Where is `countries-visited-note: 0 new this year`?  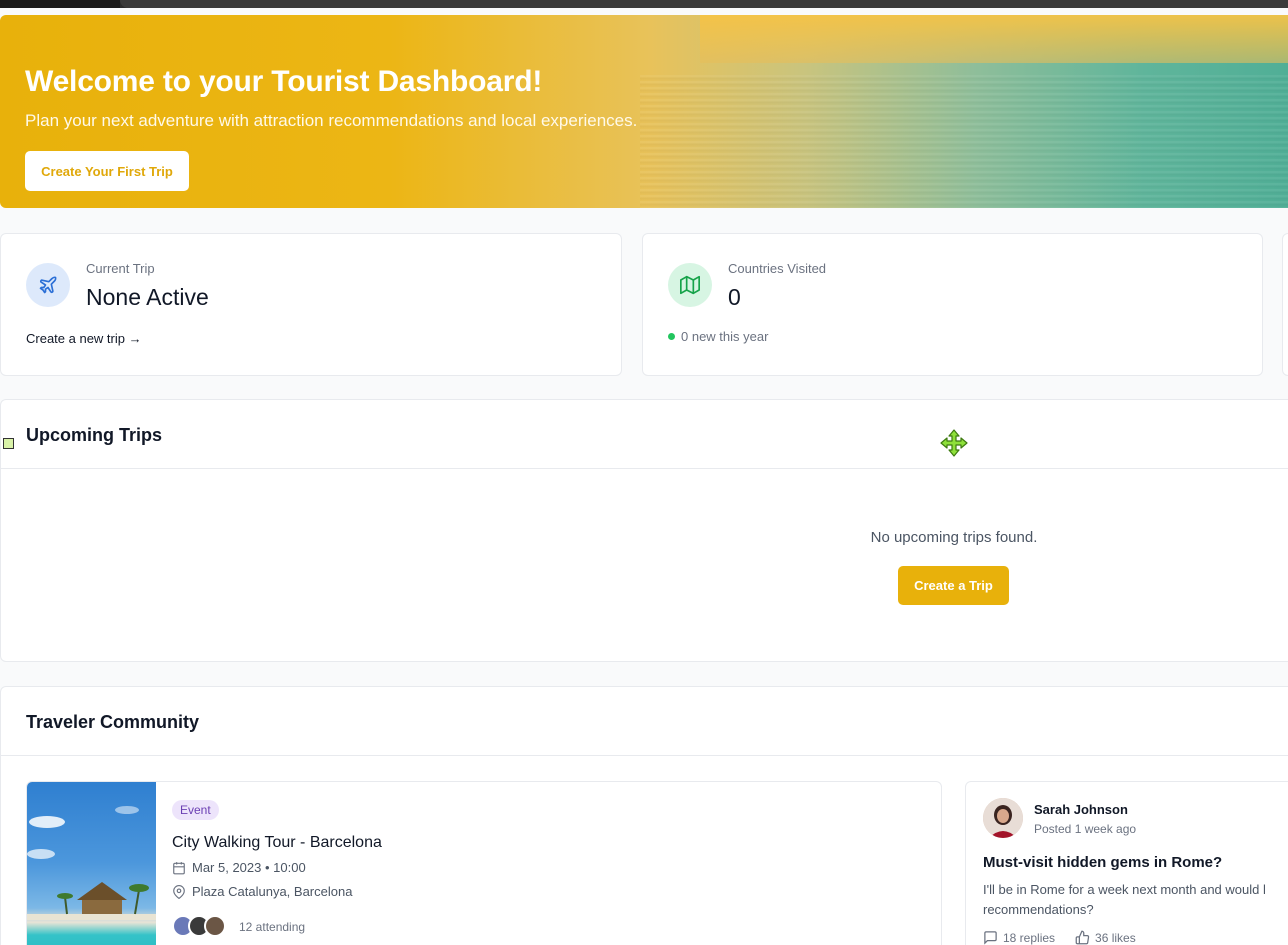
countries-visited-note: 0 new this year is located at coordinates (718, 336).